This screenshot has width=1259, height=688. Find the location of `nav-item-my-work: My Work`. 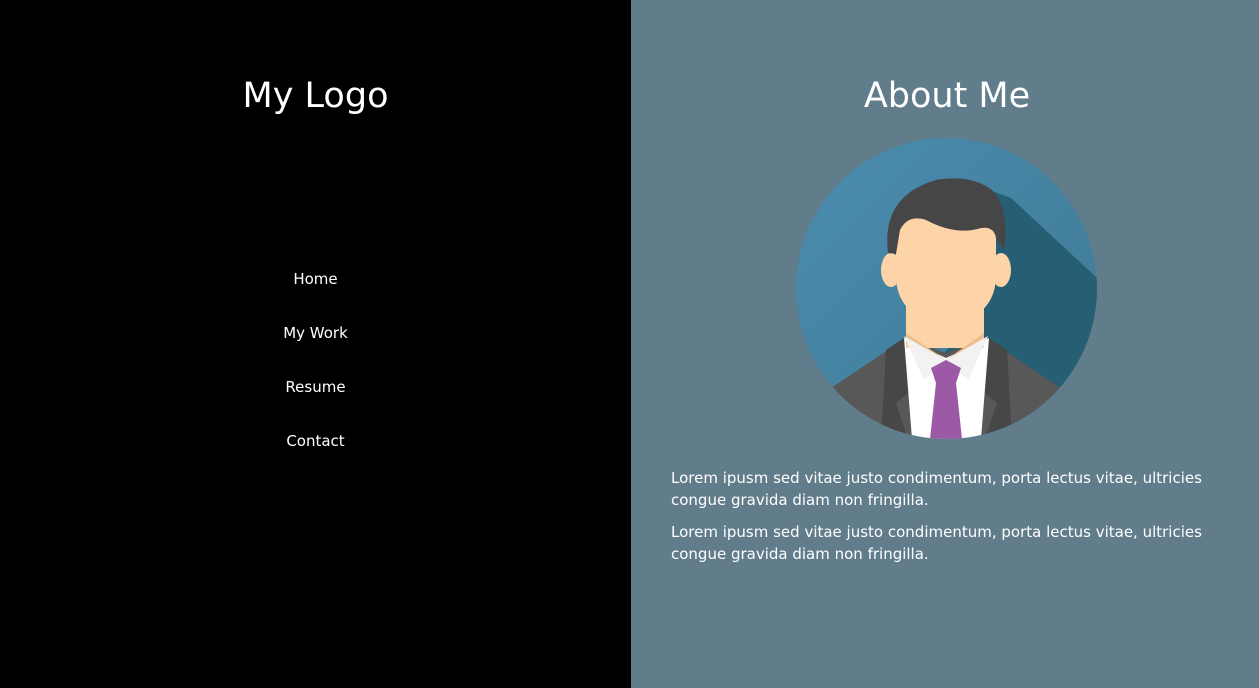

nav-item-my-work: My Work is located at coordinates (315, 345).